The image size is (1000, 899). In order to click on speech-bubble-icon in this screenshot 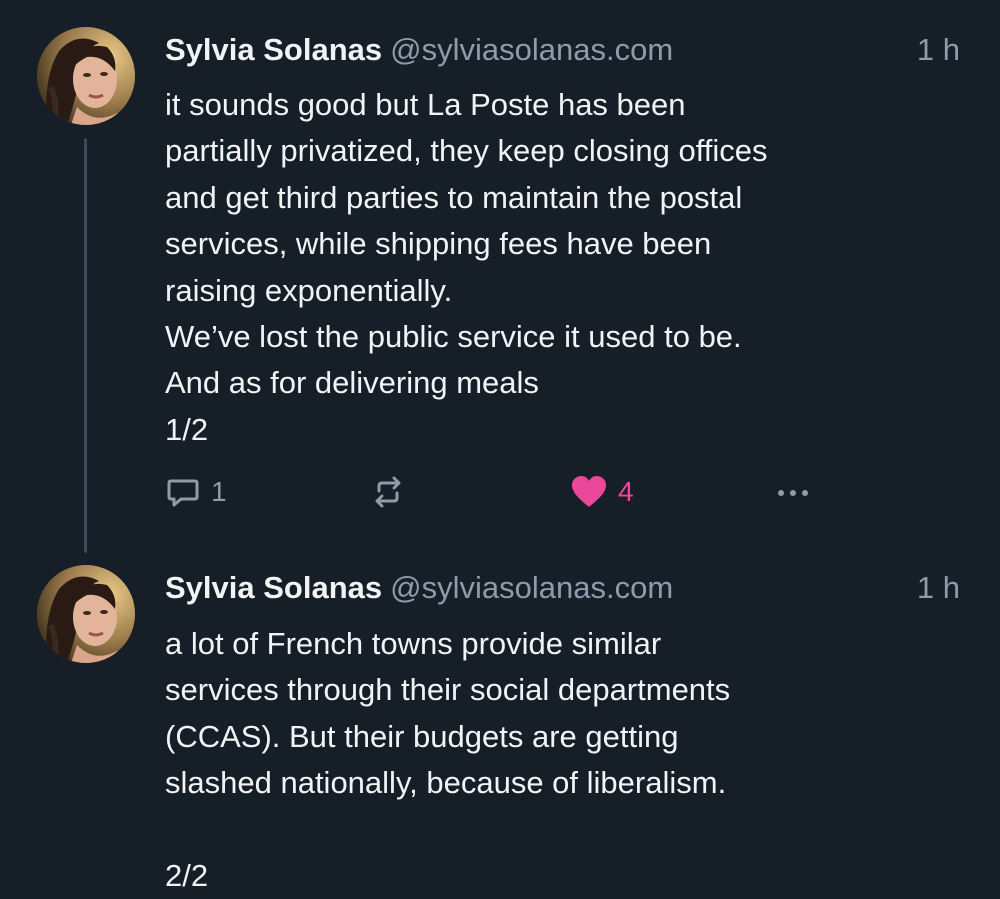, I will do `click(183, 492)`.